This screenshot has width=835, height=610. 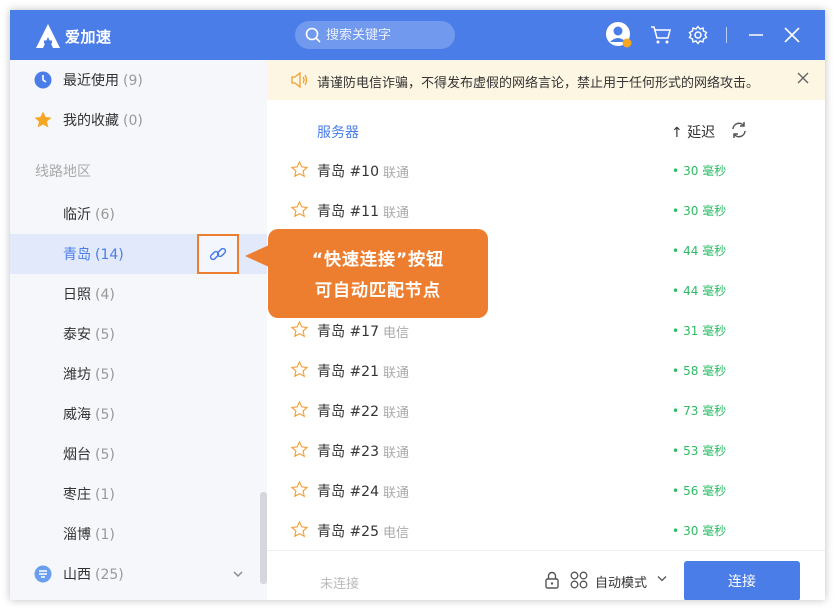 I want to click on title-bar: 爱加速, so click(x=417, y=35).